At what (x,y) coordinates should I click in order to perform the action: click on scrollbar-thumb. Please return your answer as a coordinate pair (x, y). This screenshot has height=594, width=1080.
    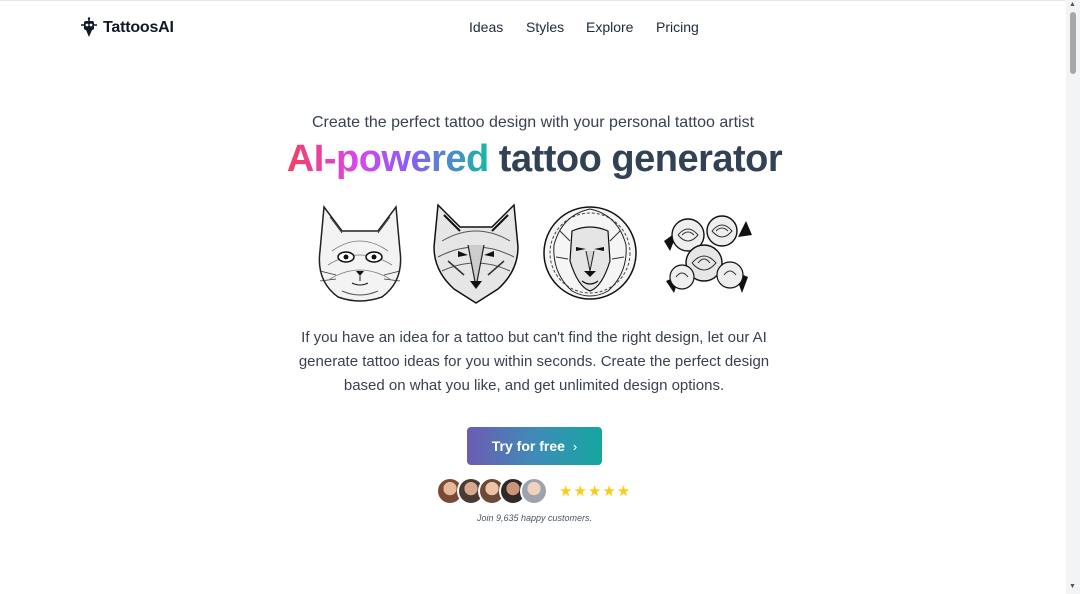
    Looking at the image, I should click on (1073, 43).